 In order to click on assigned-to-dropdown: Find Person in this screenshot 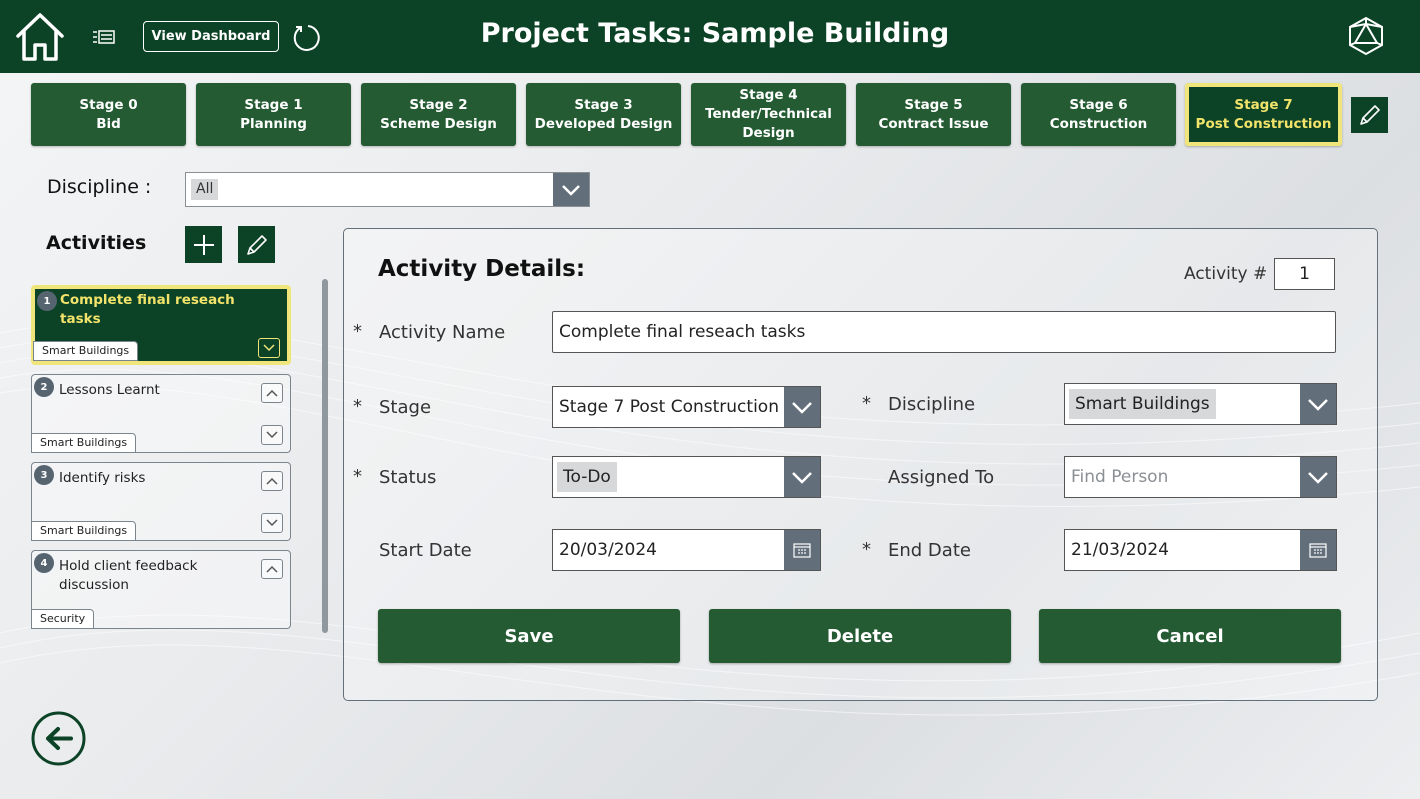, I will do `click(1200, 477)`.